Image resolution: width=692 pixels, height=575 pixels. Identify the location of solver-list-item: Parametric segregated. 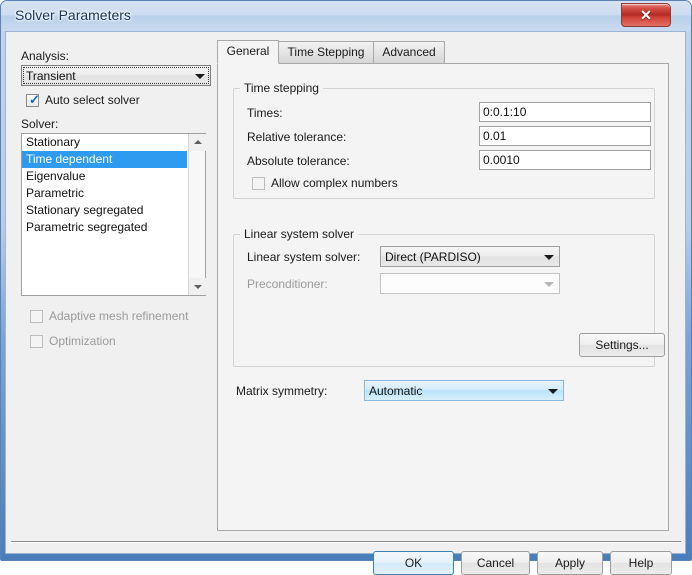
(104, 227).